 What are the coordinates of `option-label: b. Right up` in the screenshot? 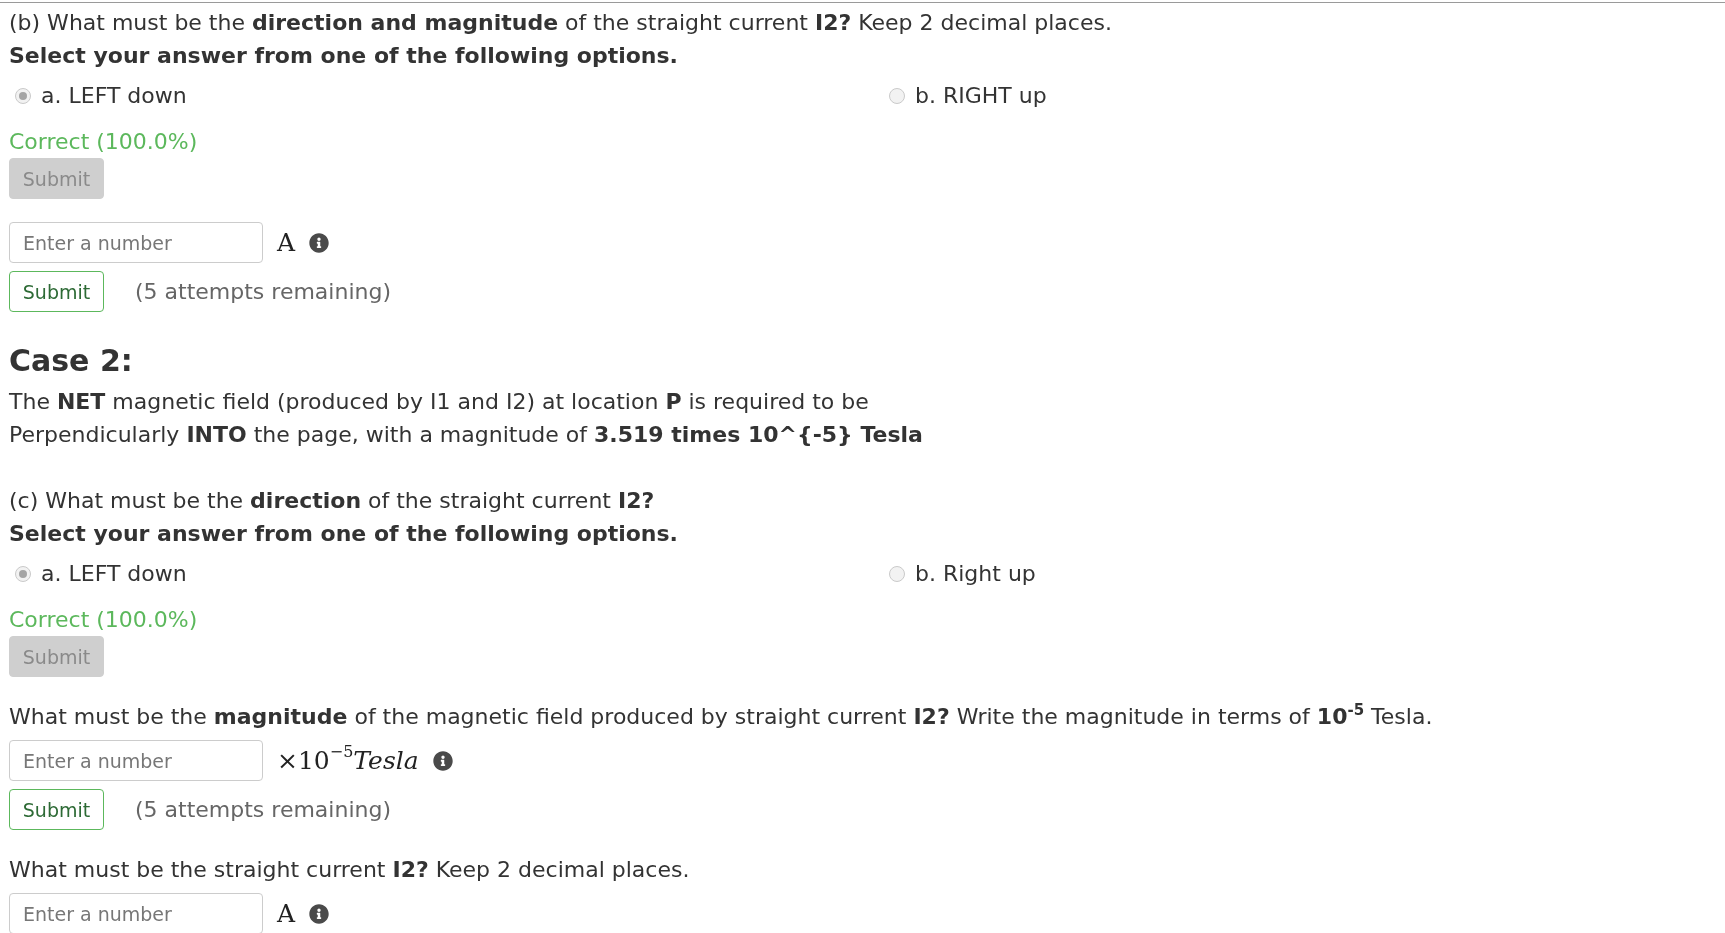 It's located at (975, 574).